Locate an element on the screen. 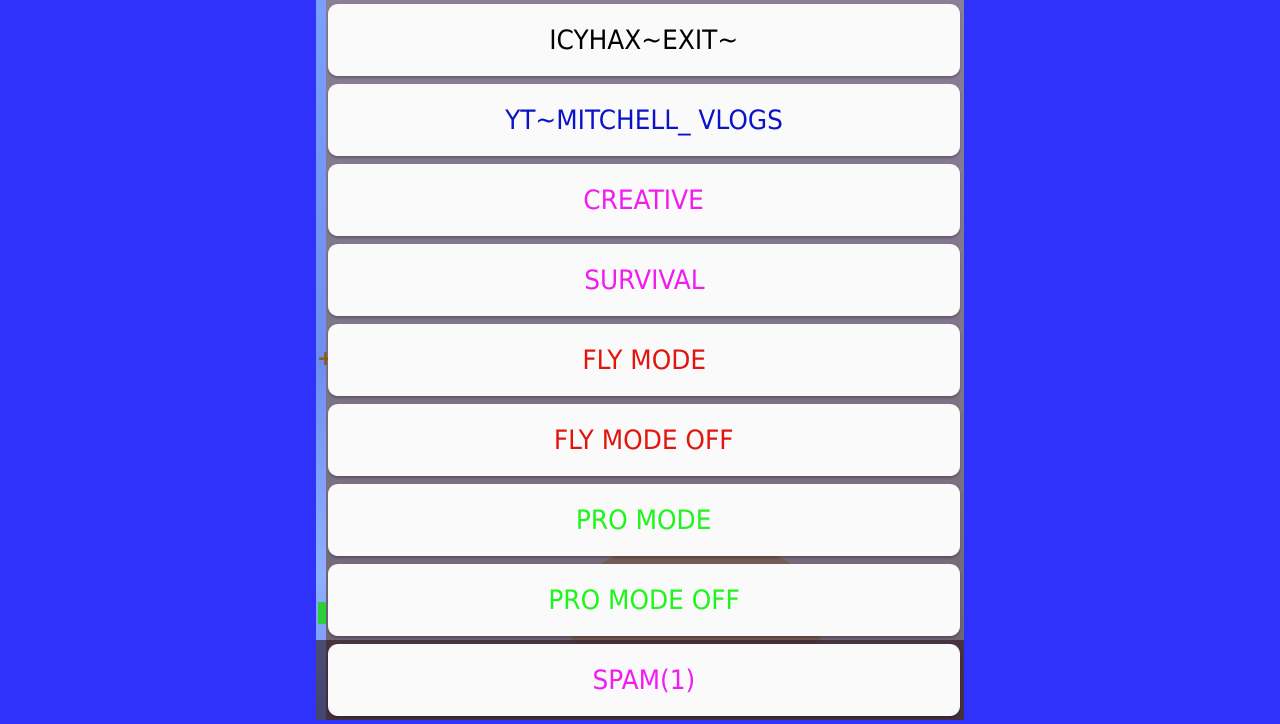 This screenshot has width=1280, height=724. pro-mode-off-button: PRO MODE OFF is located at coordinates (644, 600).